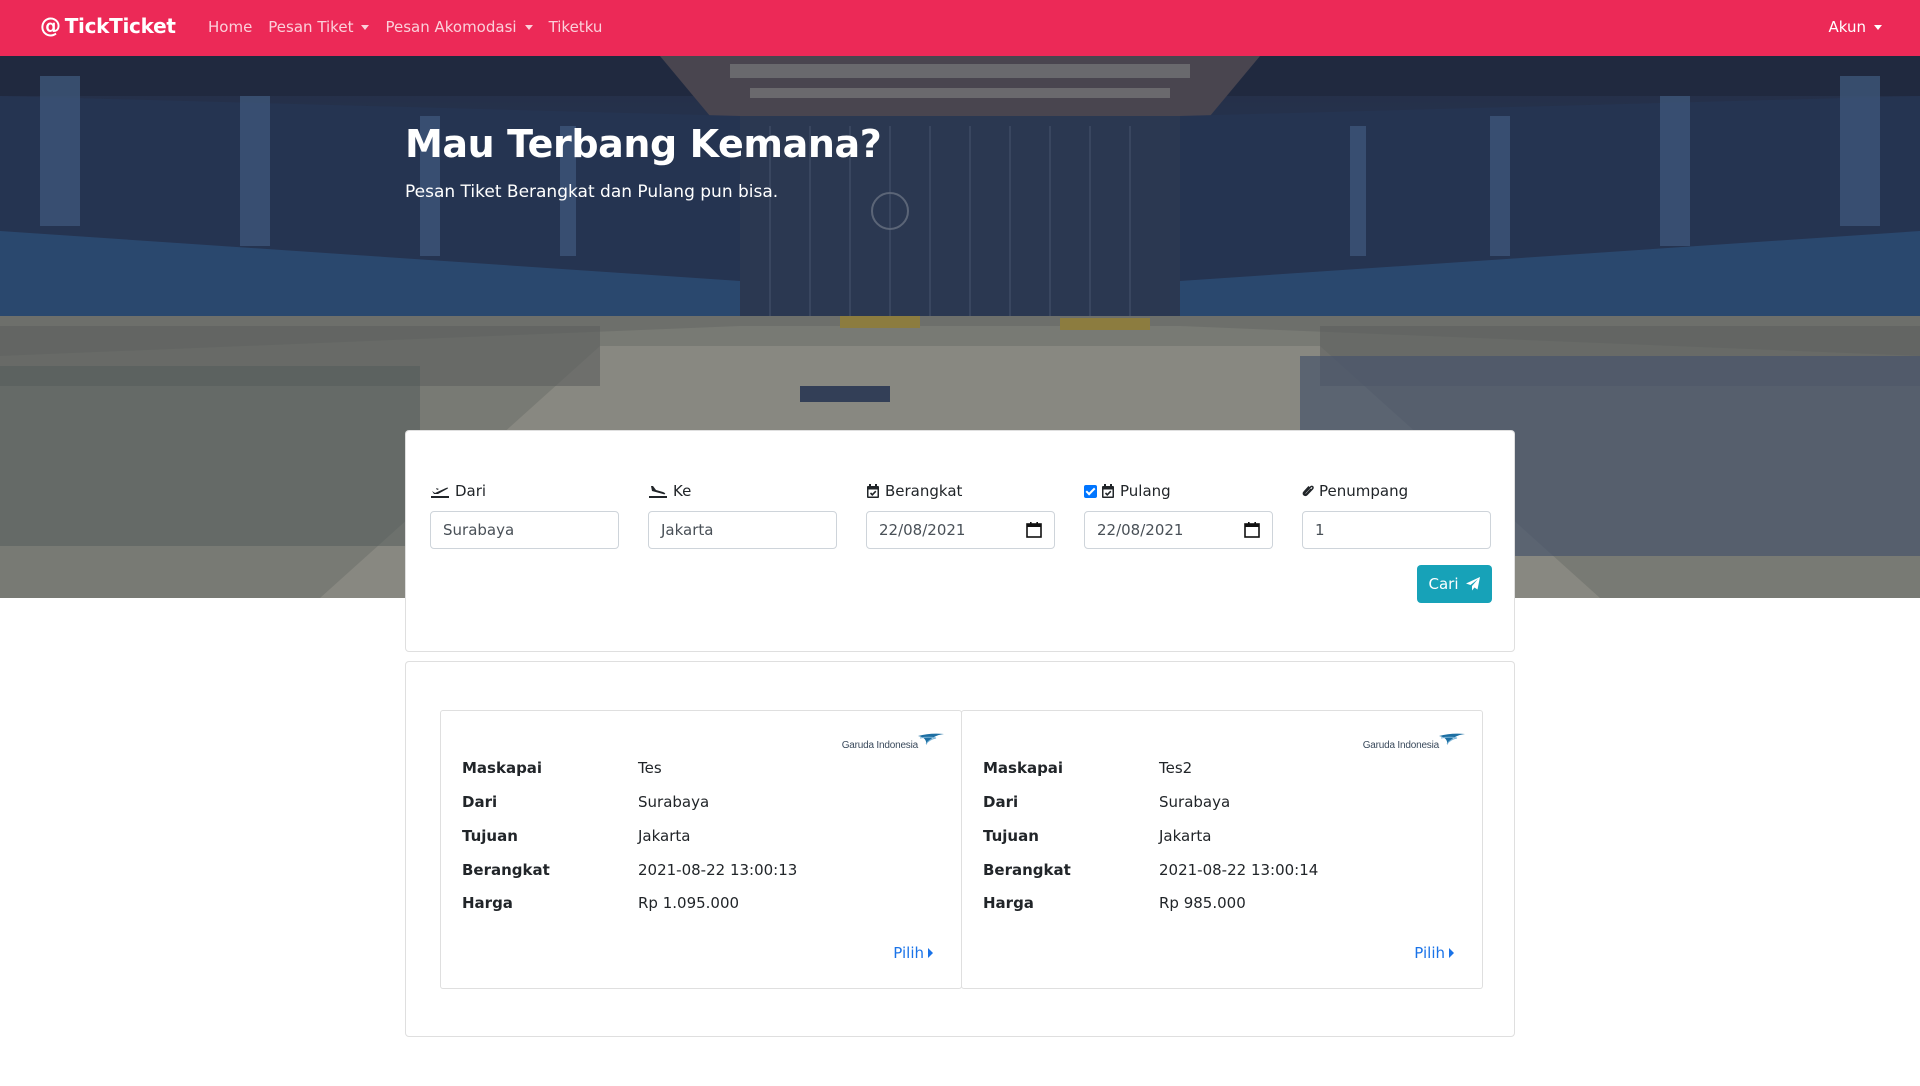 Image resolution: width=1920 pixels, height=1086 pixels. I want to click on depart-value: 22/08/2021, so click(922, 530).